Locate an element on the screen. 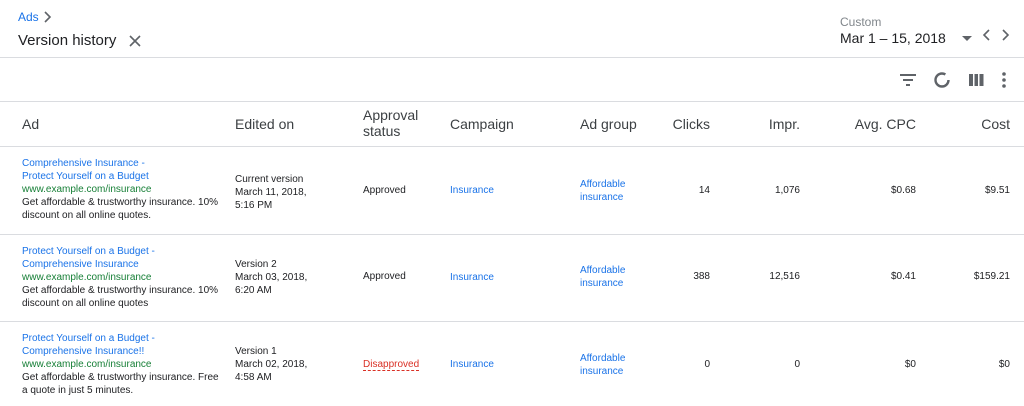 Image resolution: width=1024 pixels, height=406 pixels. edited-date: March 02, 2018, is located at coordinates (271, 364).